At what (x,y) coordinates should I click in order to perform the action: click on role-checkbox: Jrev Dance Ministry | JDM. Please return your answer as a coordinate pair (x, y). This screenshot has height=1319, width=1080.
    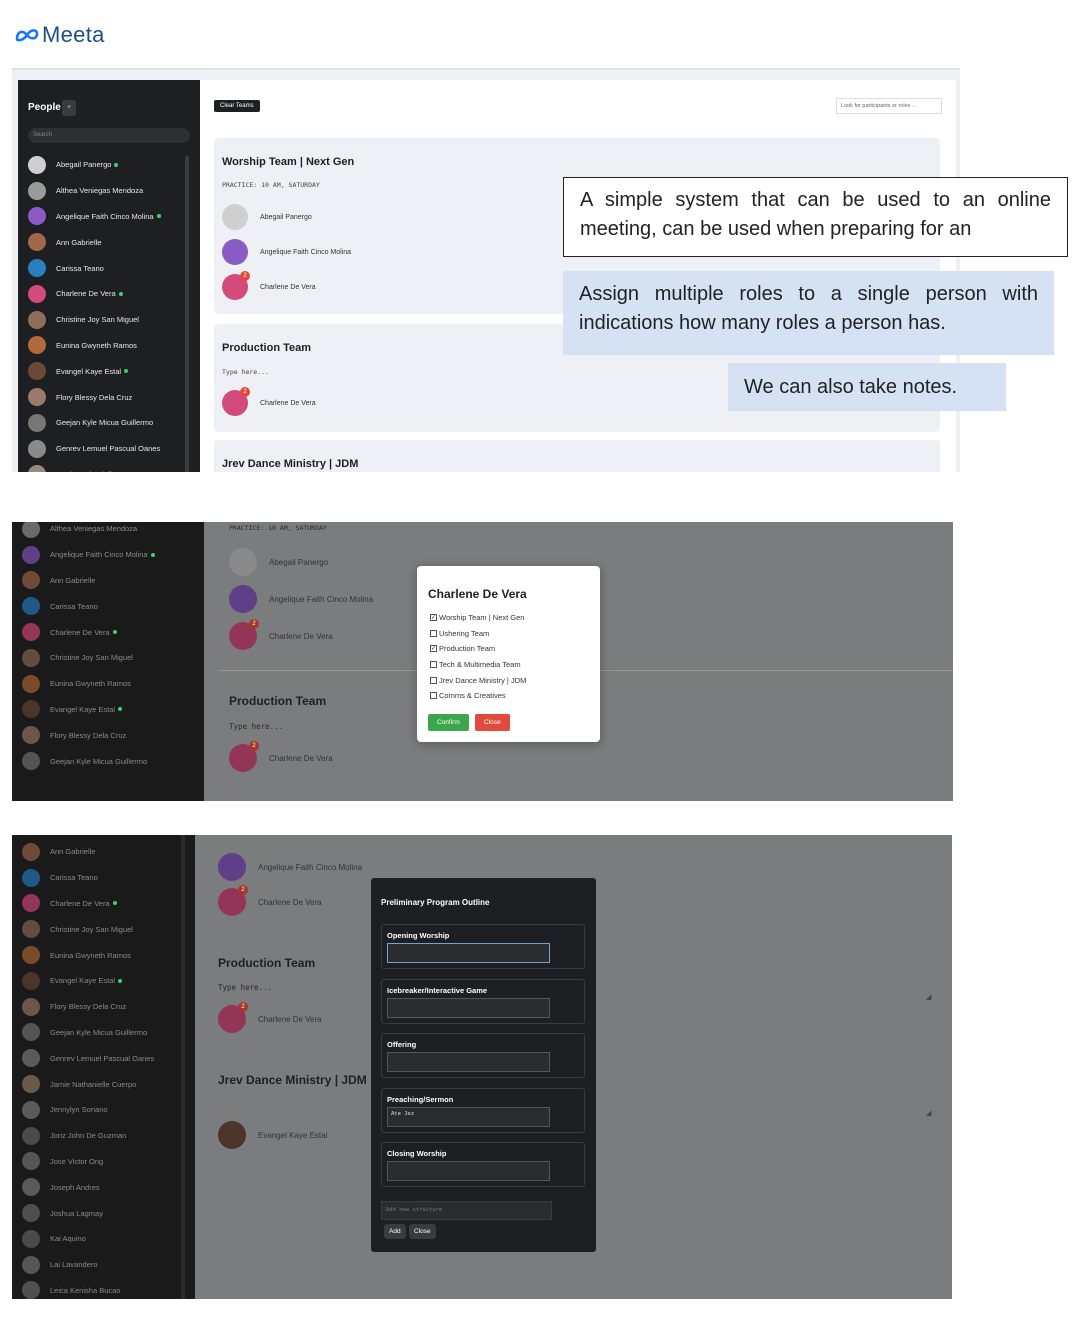
    Looking at the image, I should click on (478, 680).